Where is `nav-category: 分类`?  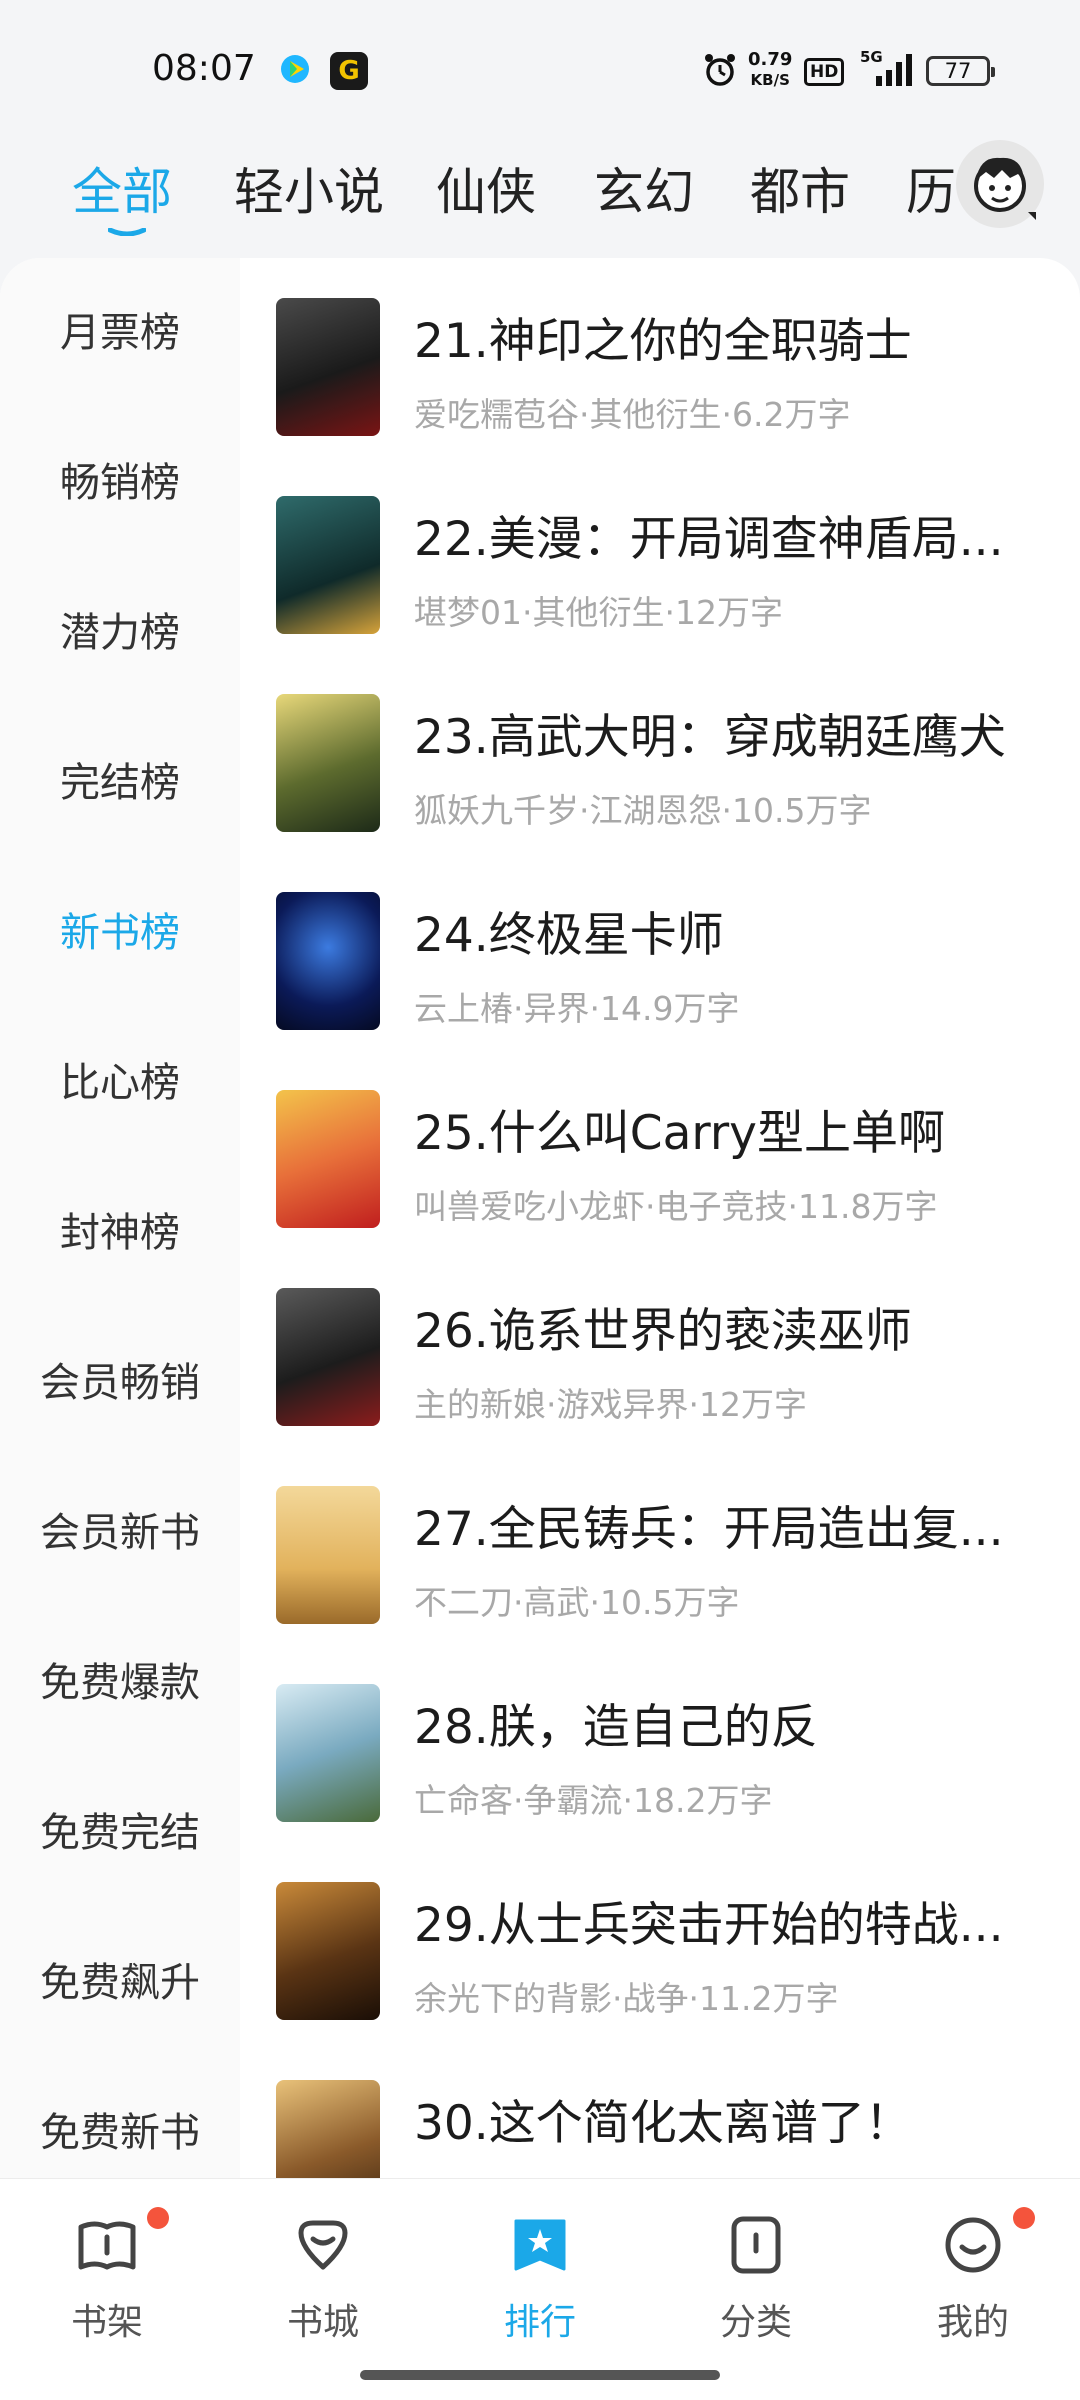 nav-category: 分类 is located at coordinates (756, 2276).